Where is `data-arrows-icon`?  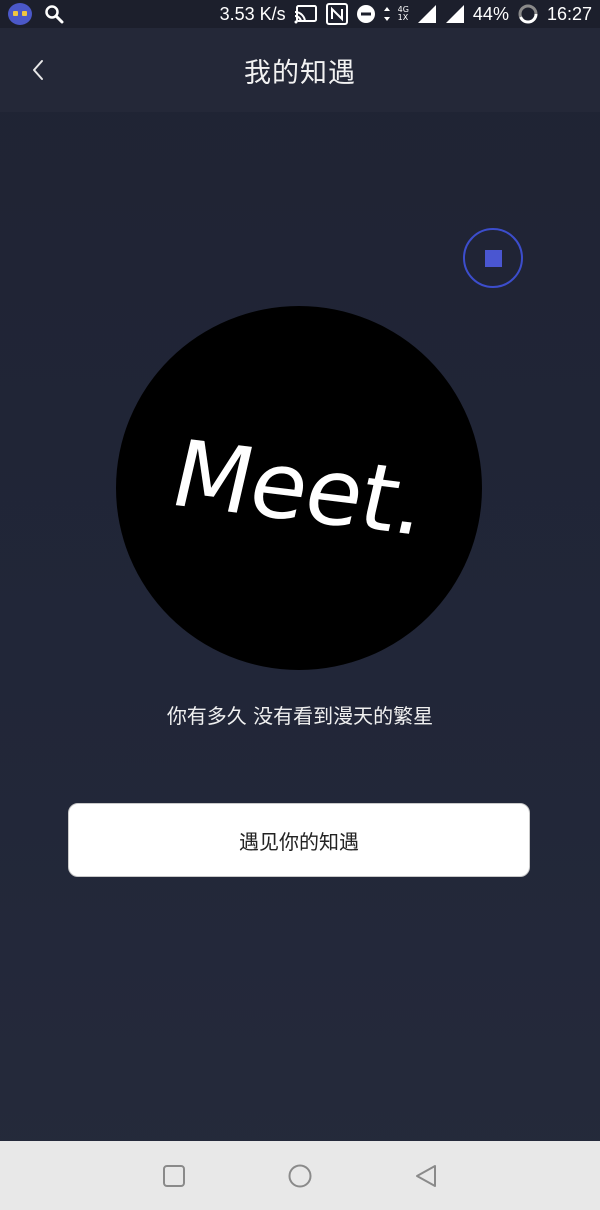 data-arrows-icon is located at coordinates (386, 14).